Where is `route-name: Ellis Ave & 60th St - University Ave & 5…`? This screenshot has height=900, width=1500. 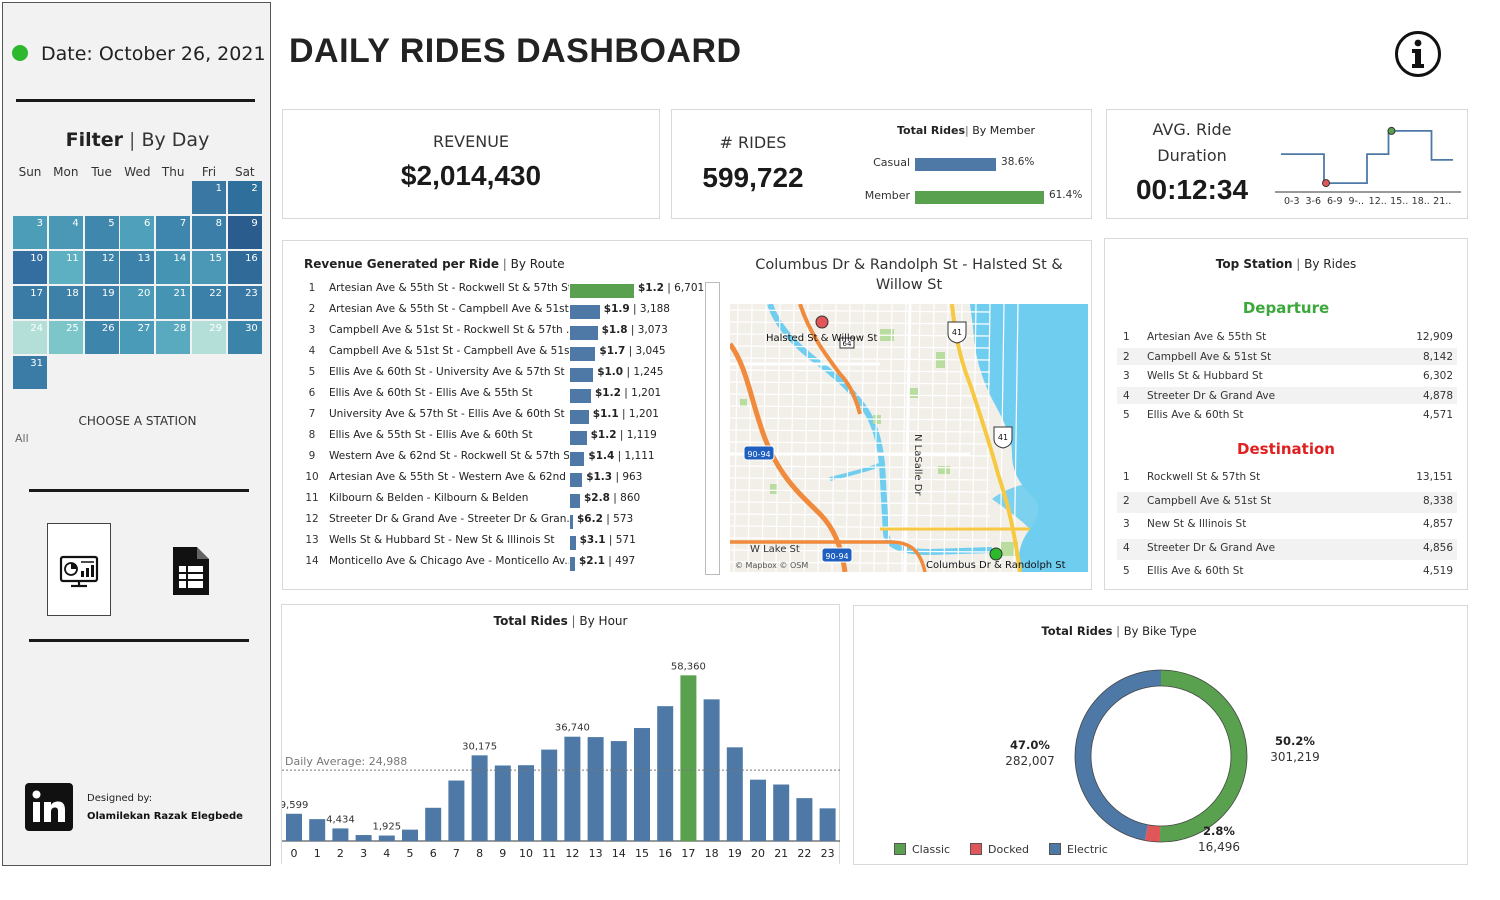 route-name: Ellis Ave & 60th St - University Ave & 5… is located at coordinates (449, 372).